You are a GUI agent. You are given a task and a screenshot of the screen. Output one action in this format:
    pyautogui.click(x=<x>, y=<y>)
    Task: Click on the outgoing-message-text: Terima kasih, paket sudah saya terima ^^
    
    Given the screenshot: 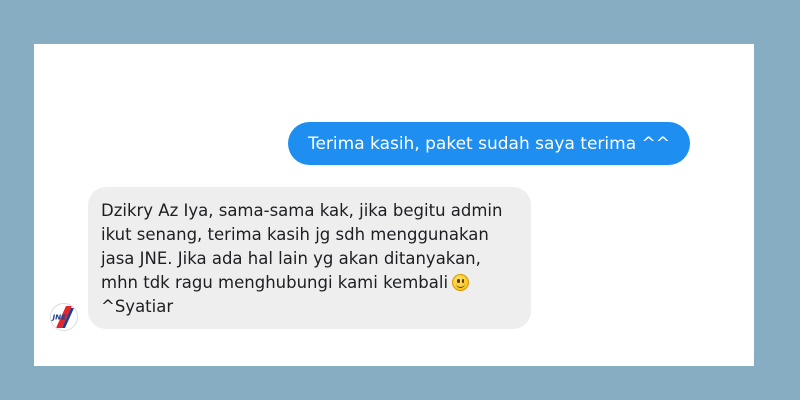 What is the action you would take?
    pyautogui.click(x=488, y=144)
    